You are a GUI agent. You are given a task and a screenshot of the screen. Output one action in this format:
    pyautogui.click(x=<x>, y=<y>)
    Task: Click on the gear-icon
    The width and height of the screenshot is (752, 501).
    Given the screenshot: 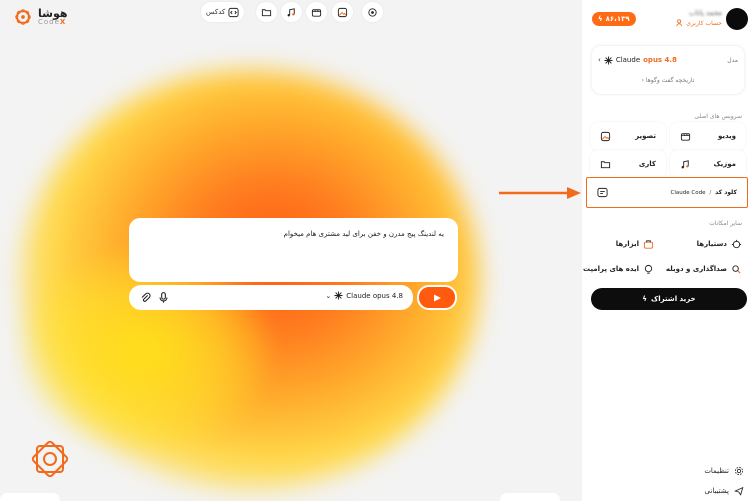 What is the action you would take?
    pyautogui.click(x=739, y=471)
    